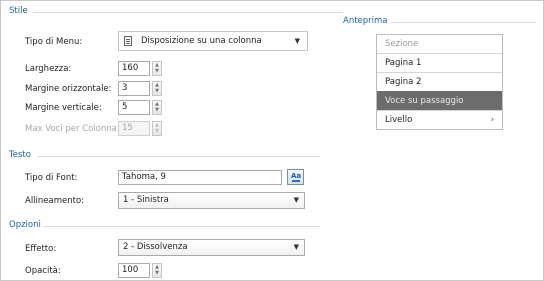 This screenshot has height=281, width=544. I want to click on group-title-anteprima: Anteprima, so click(365, 21).